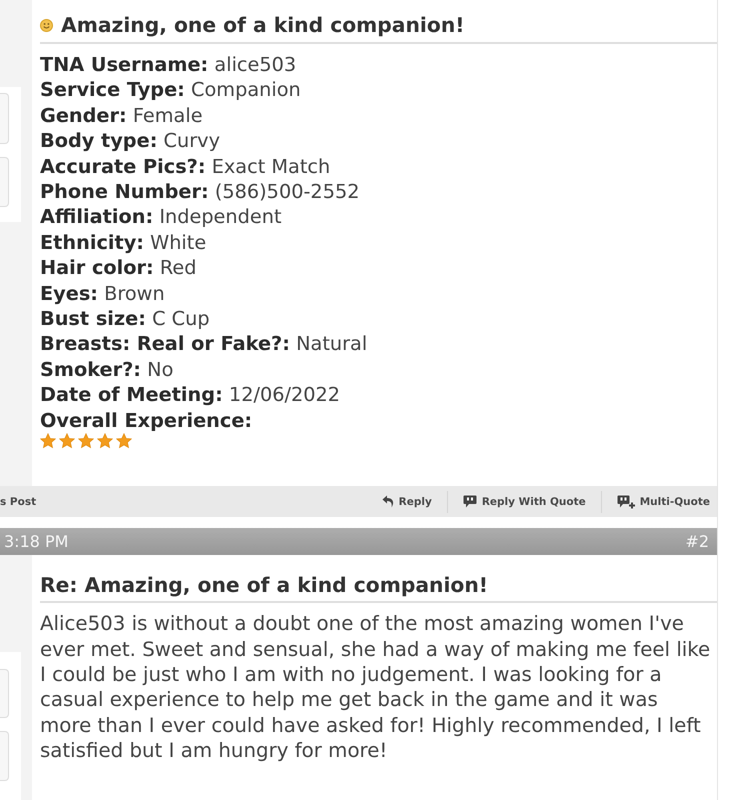 This screenshot has height=800, width=731. Describe the element at coordinates (388, 501) in the screenshot. I see `reply-arrow-icon` at that location.